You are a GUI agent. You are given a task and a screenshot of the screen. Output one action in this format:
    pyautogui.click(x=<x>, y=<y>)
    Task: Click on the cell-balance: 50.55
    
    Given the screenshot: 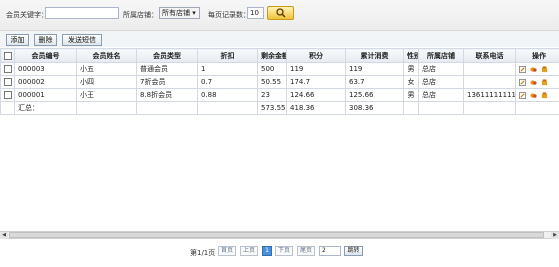 What is the action you would take?
    pyautogui.click(x=272, y=82)
    